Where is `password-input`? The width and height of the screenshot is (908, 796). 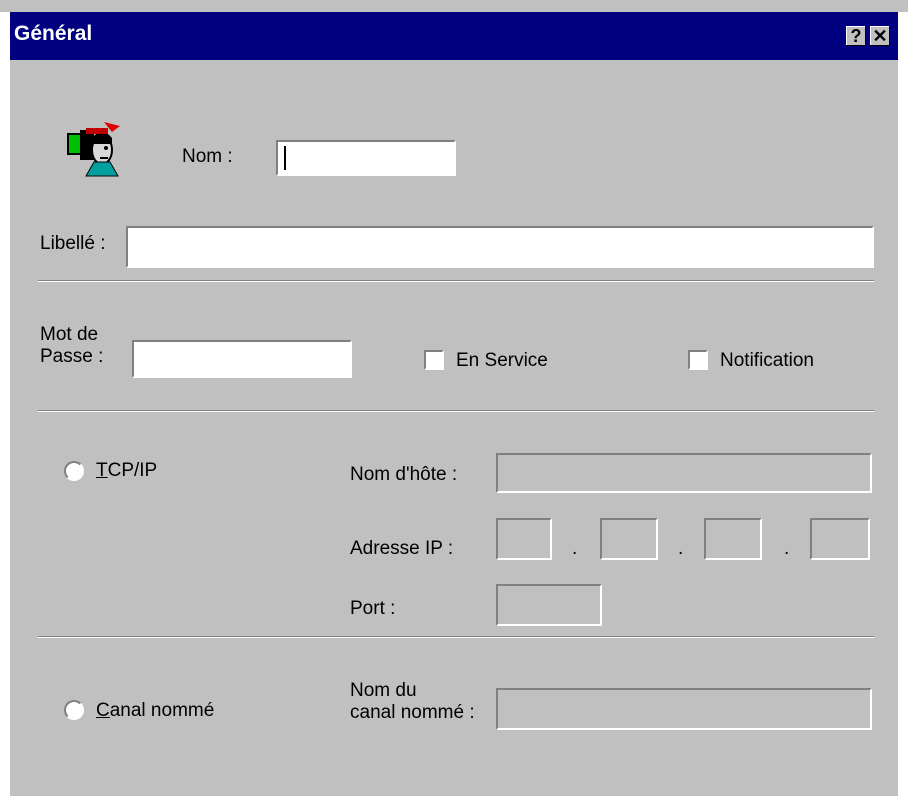
password-input is located at coordinates (242, 359).